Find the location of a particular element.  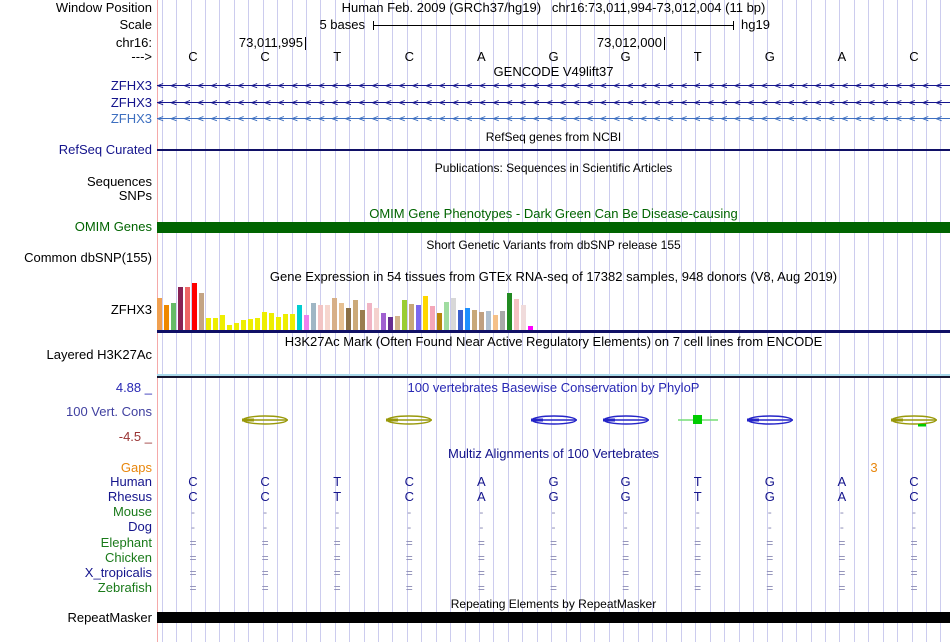

species-label-rhesus: Rhesus is located at coordinates (76, 497).